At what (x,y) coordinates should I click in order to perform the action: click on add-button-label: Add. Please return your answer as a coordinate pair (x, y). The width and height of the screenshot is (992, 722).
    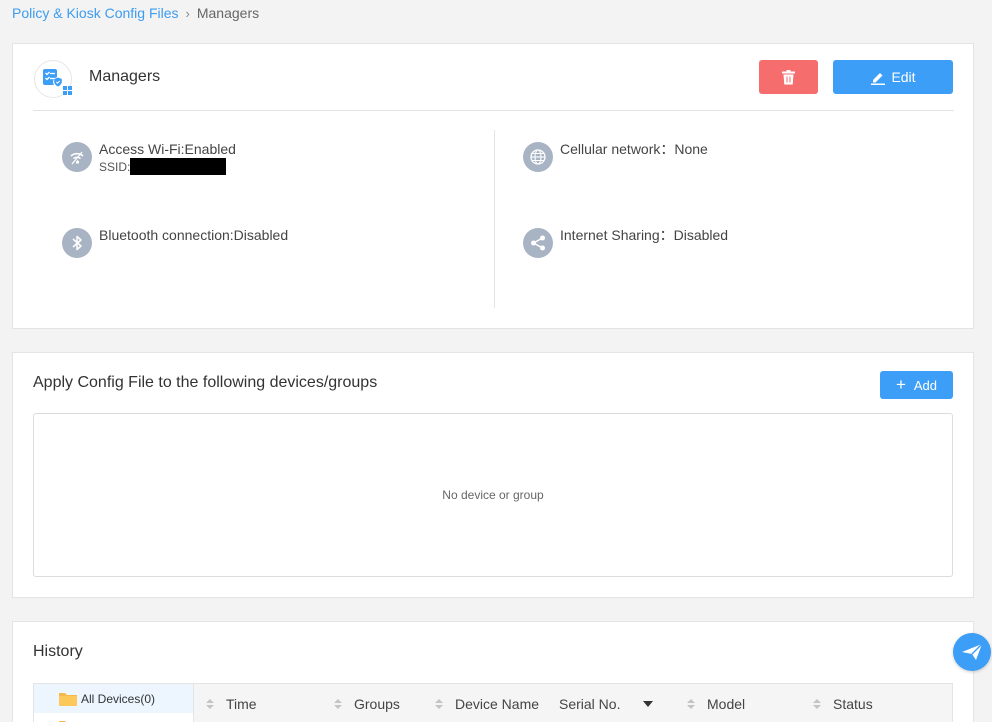
    Looking at the image, I should click on (925, 385).